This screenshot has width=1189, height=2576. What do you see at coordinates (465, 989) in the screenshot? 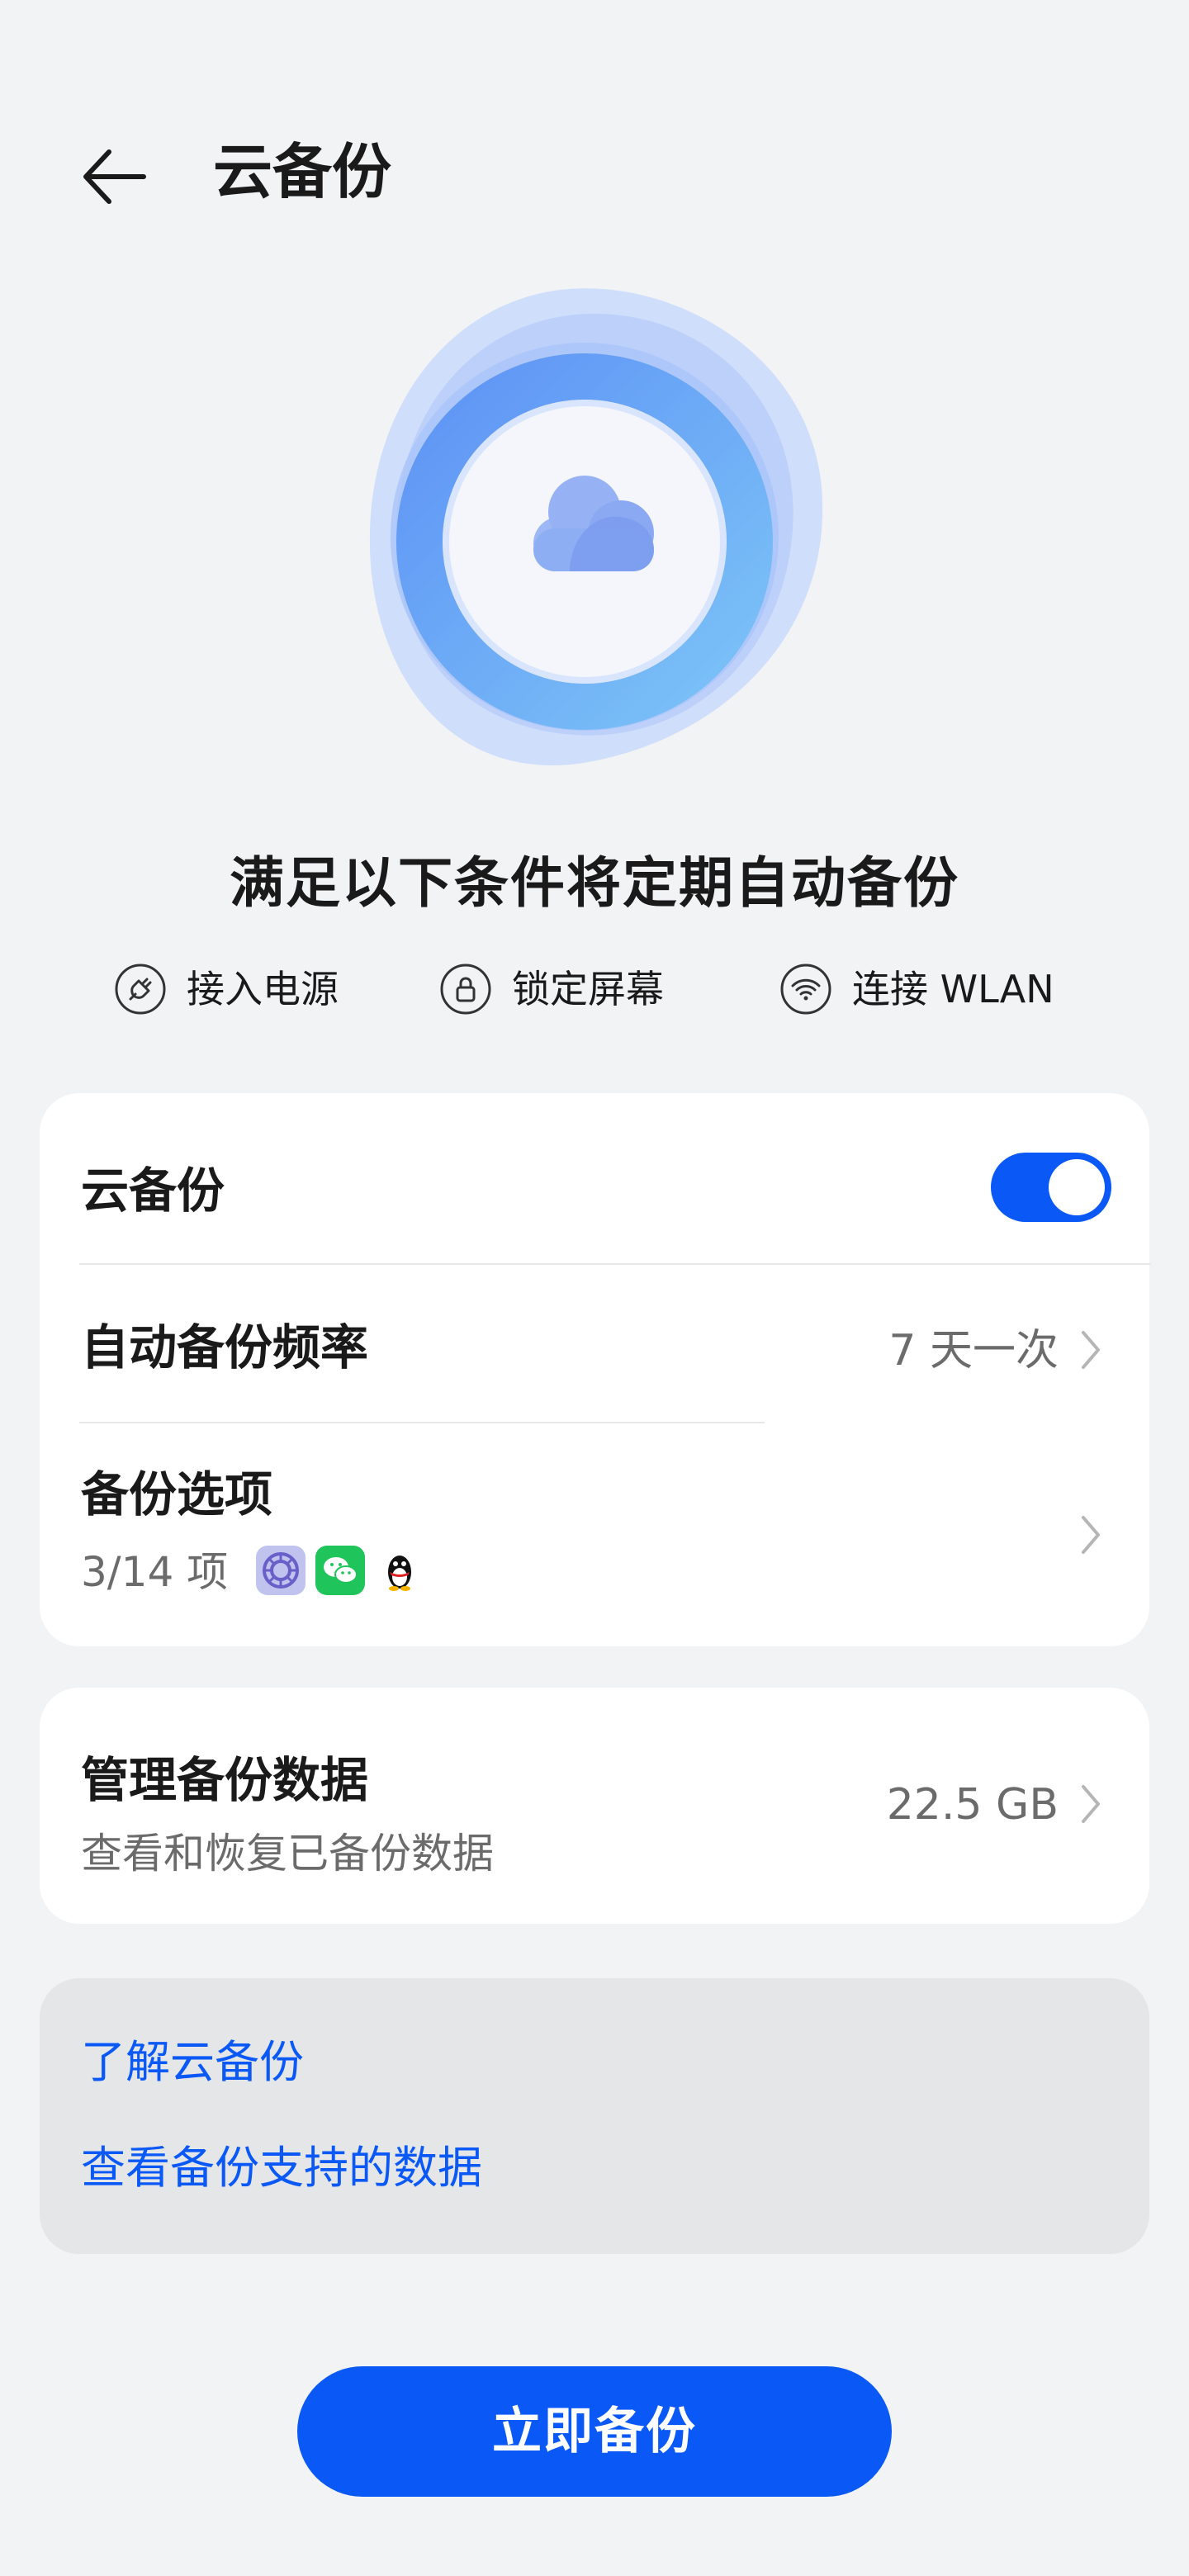
I see `lock-icon` at bounding box center [465, 989].